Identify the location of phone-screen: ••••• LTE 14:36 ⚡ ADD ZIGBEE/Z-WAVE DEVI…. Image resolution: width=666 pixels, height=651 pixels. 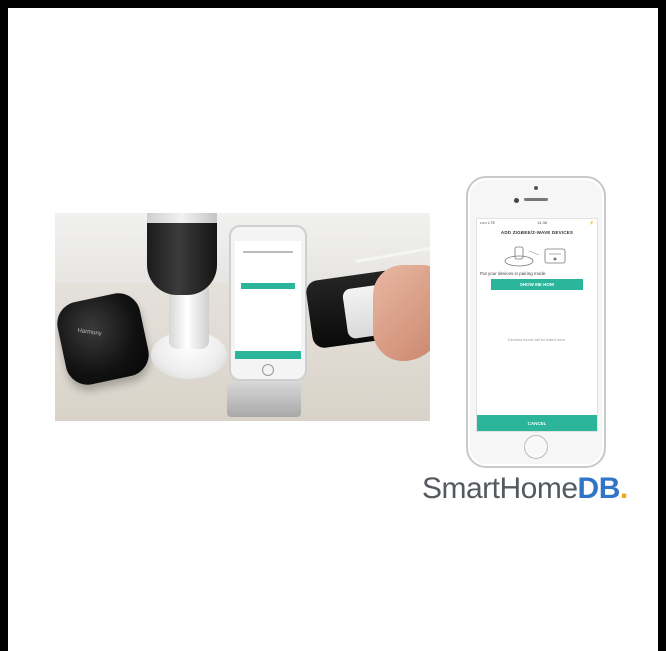
(537, 325).